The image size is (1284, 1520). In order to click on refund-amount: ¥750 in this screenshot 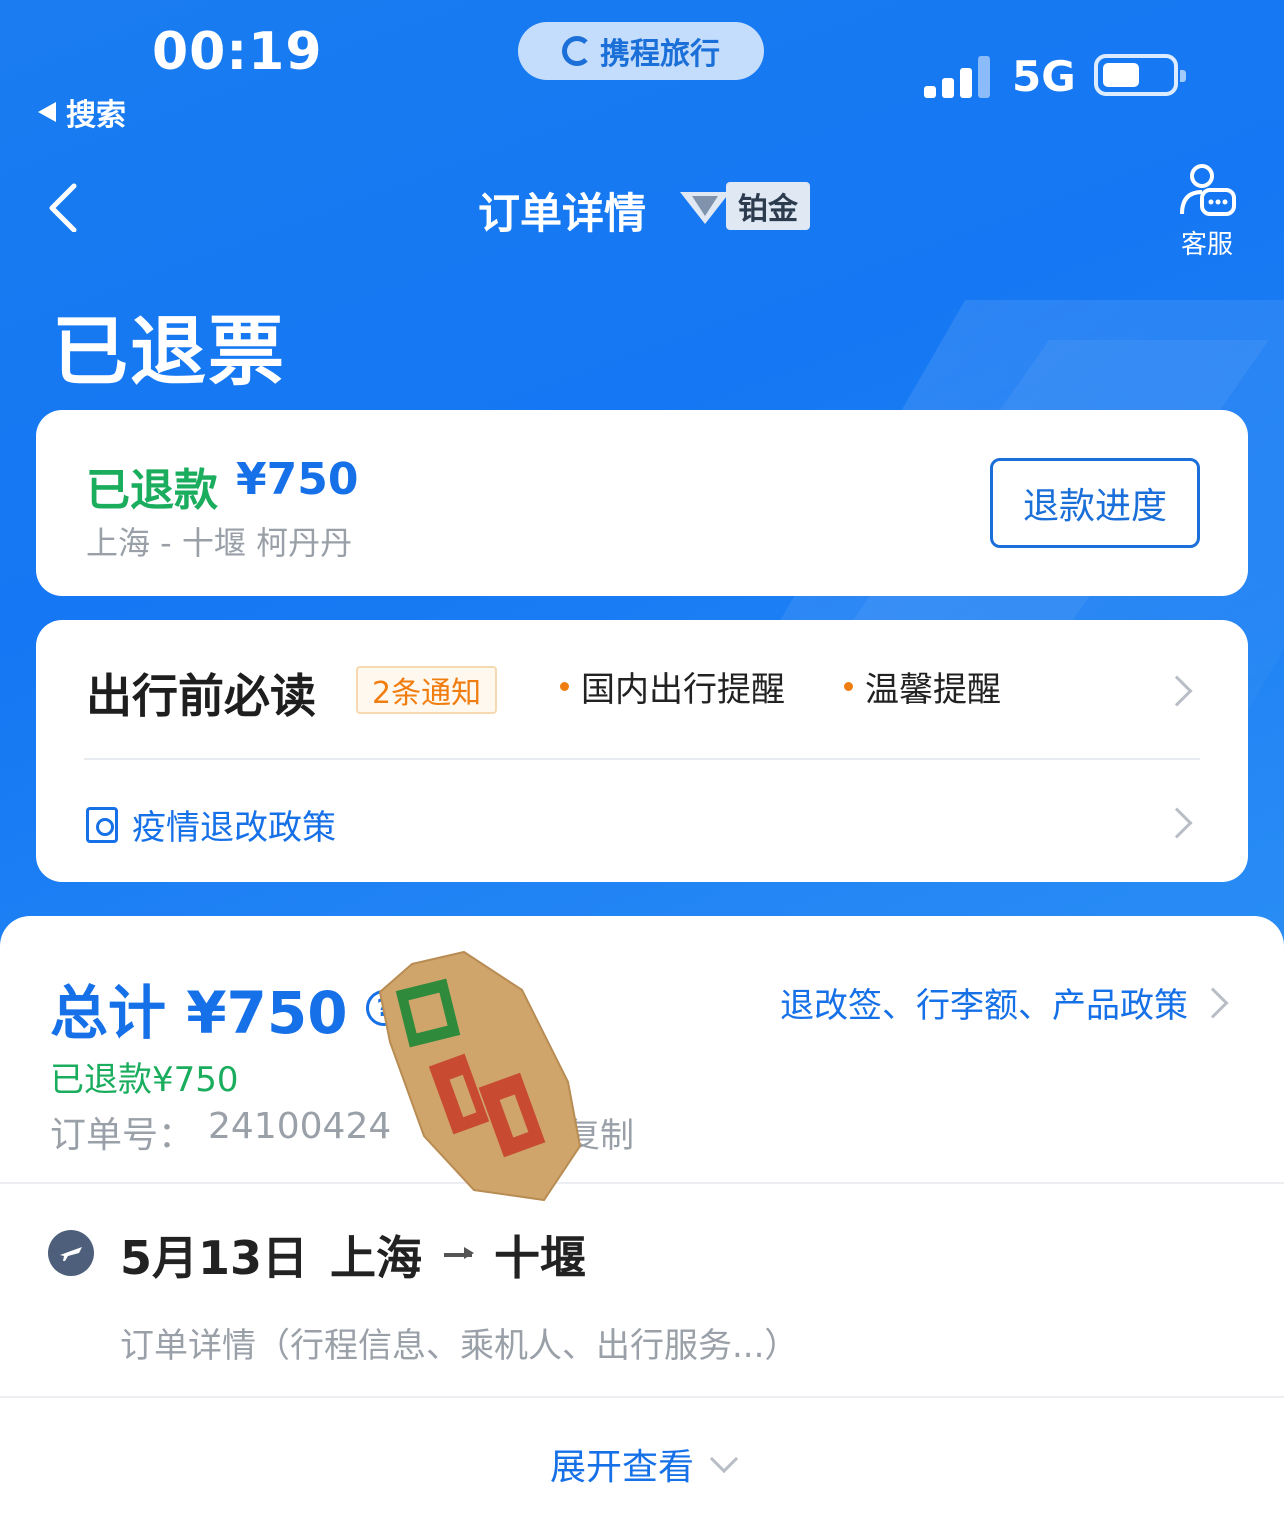, I will do `click(297, 479)`.